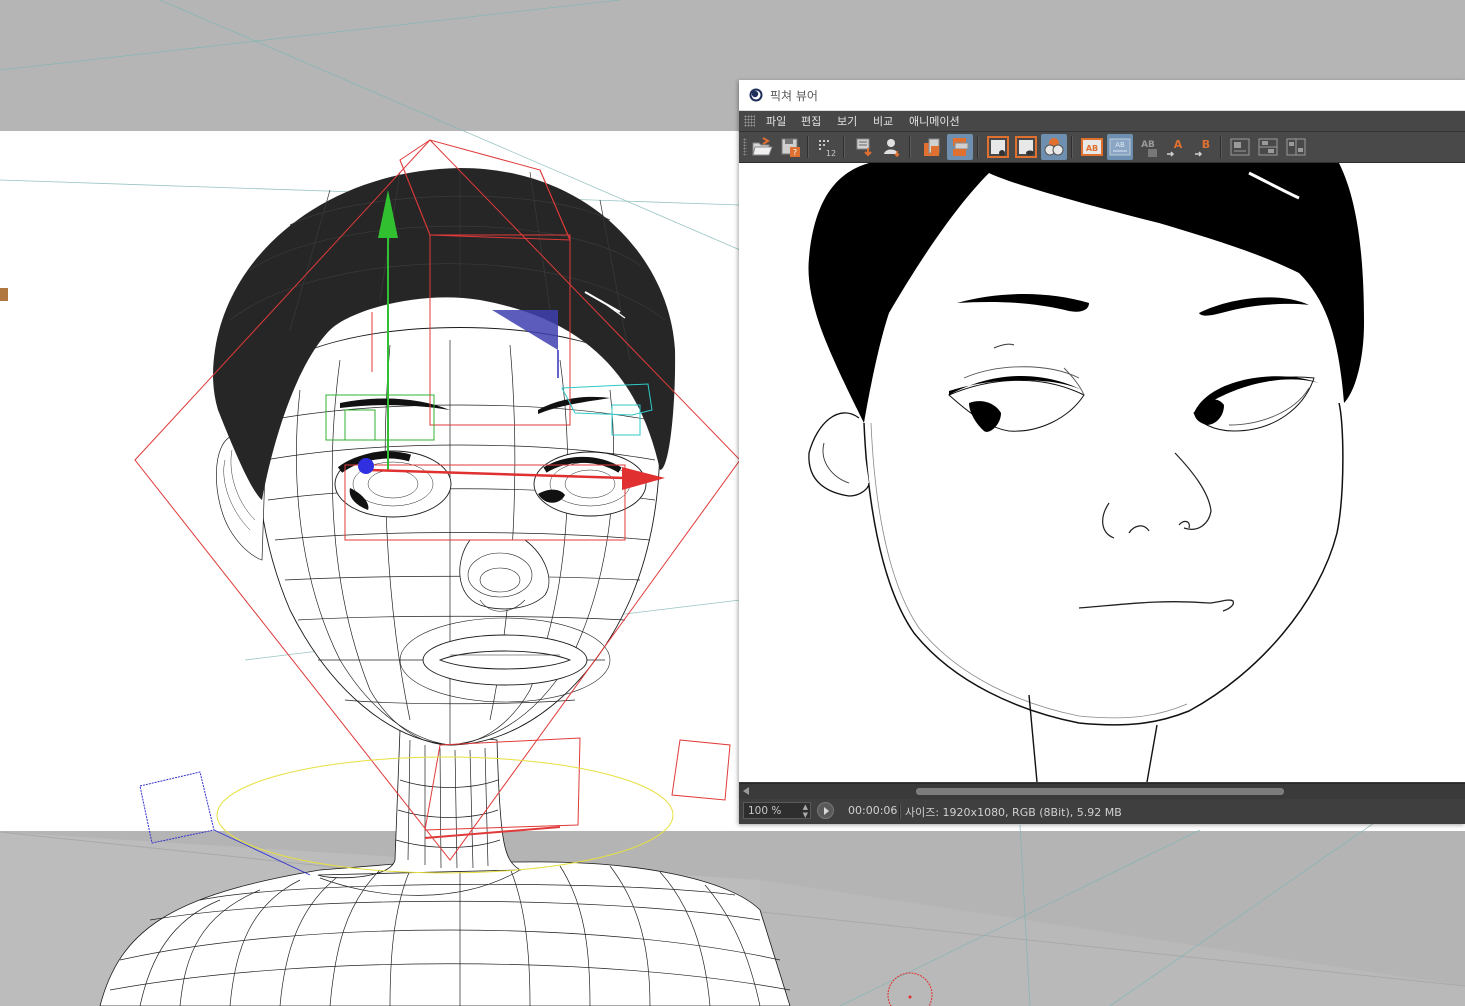  I want to click on user-render-icon, so click(892, 148).